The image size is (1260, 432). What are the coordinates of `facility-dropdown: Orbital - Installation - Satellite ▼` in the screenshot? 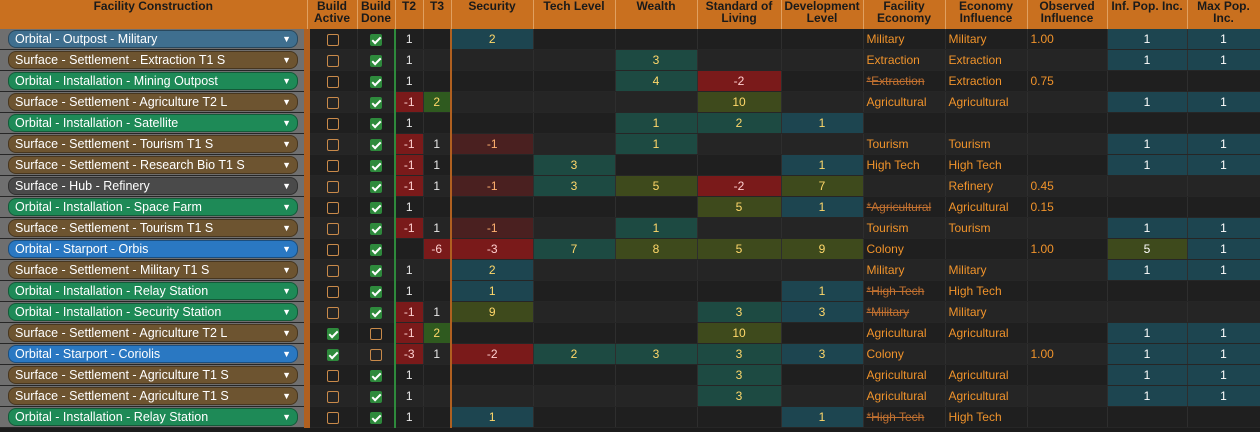 It's located at (153, 123).